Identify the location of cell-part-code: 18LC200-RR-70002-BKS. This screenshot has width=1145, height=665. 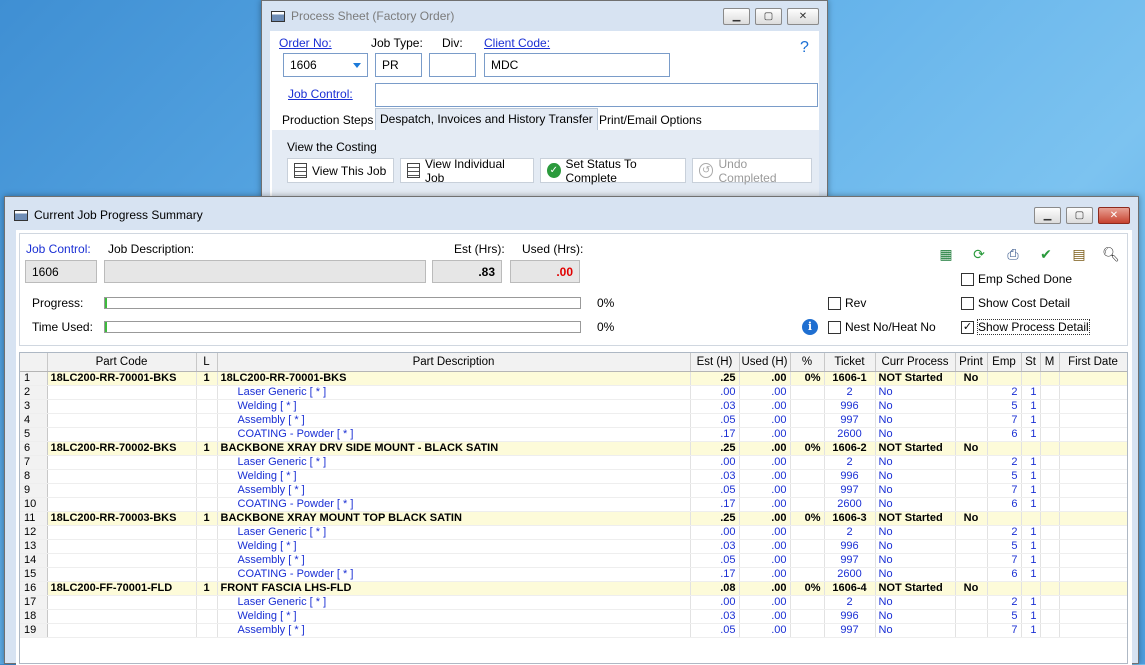
(122, 448).